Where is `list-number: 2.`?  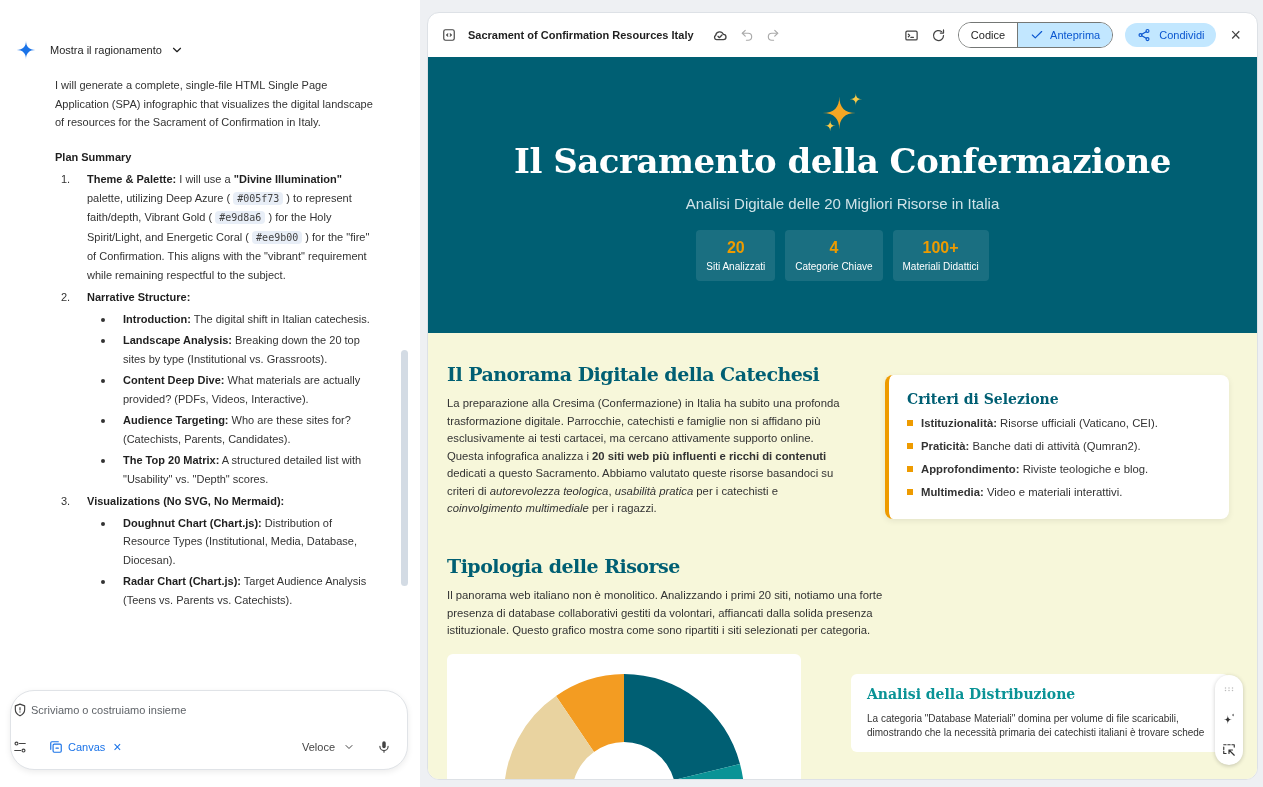
list-number: 2. is located at coordinates (66, 297).